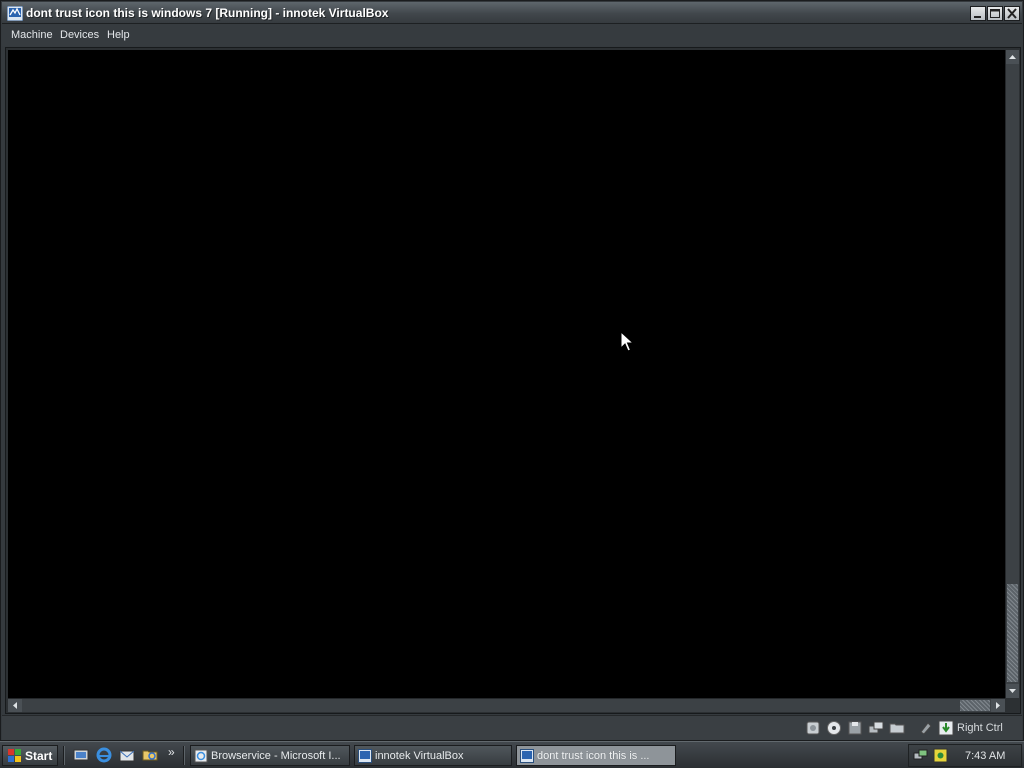 The image size is (1024, 768). Describe the element at coordinates (978, 13) in the screenshot. I see `minimize-button` at that location.